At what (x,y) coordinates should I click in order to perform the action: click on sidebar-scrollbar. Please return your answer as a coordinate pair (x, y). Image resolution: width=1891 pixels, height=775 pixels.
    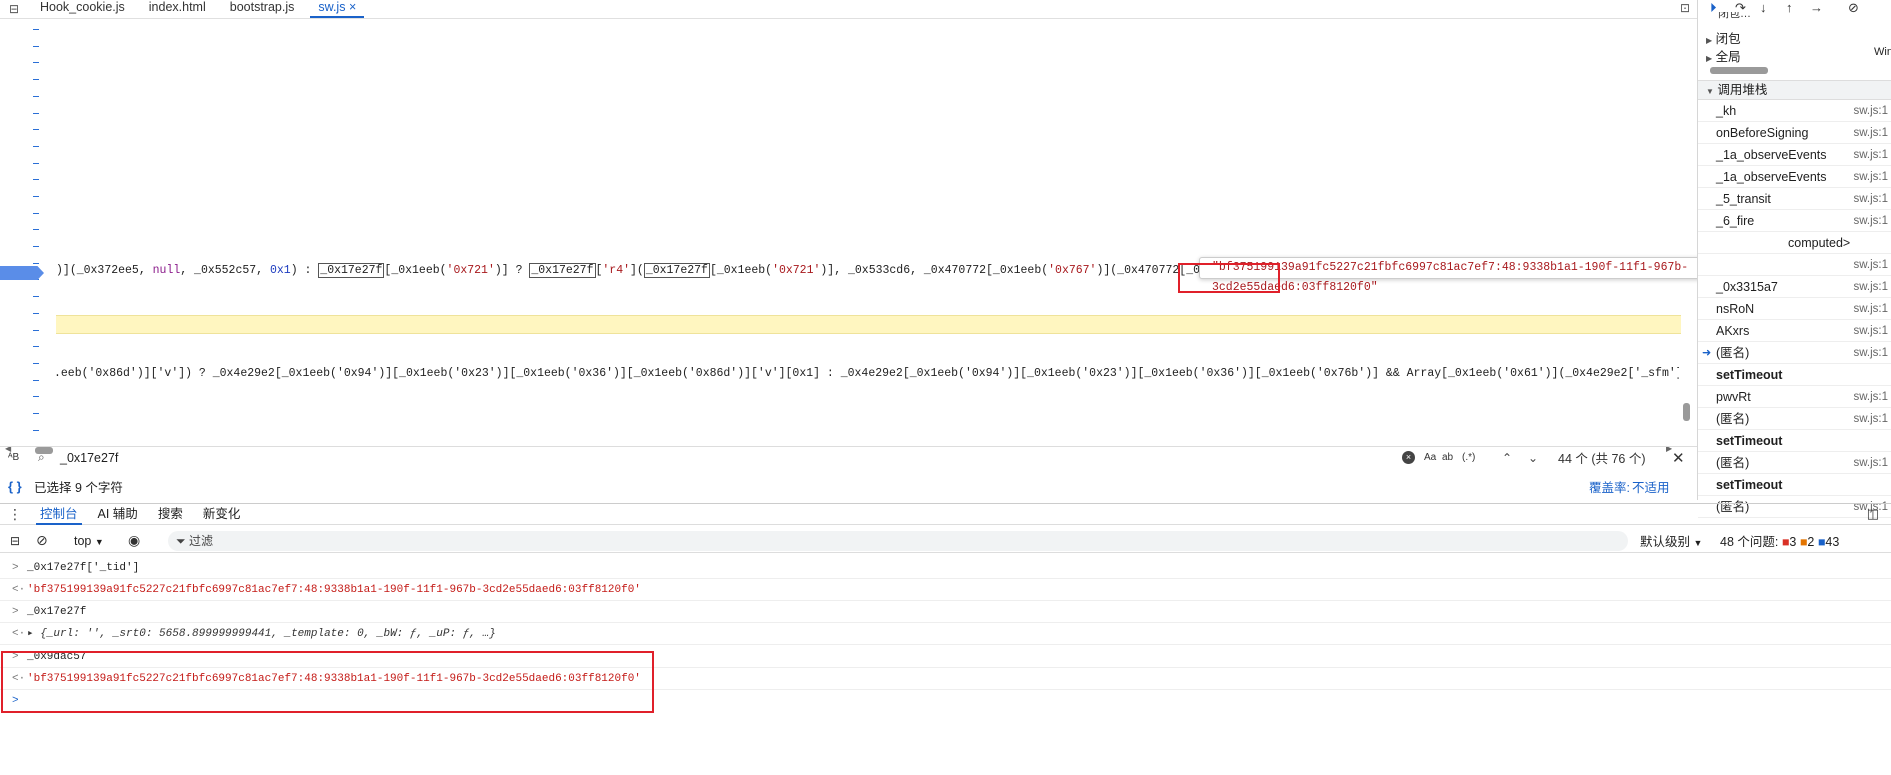
    Looking at the image, I should click on (1739, 70).